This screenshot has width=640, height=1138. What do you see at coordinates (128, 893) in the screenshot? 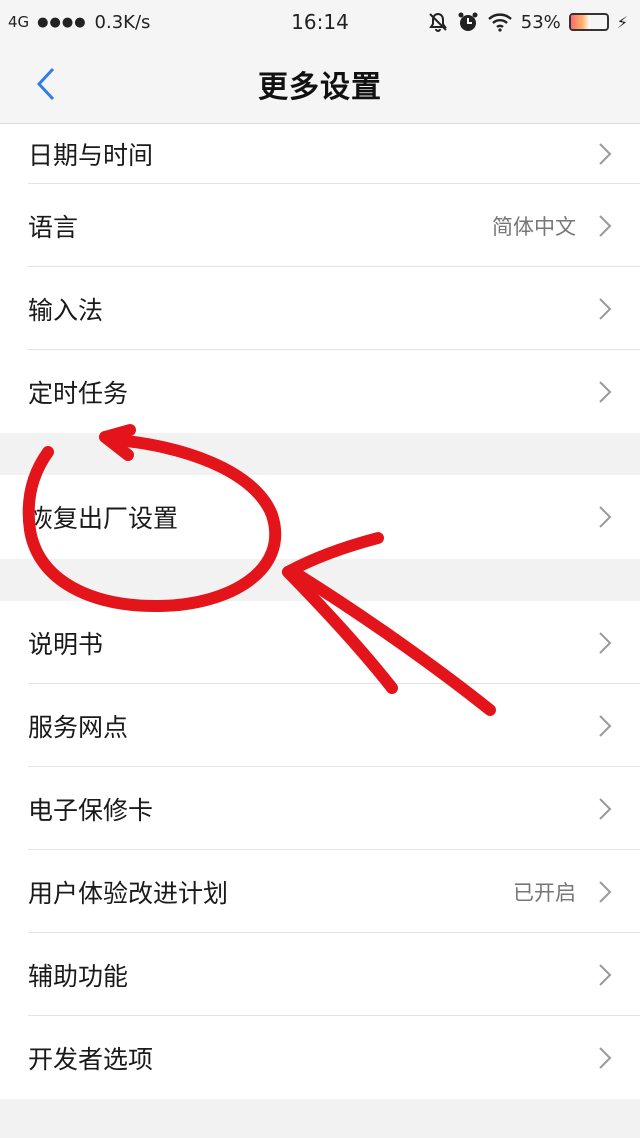
I see `setting-label: 用户体验改进计划` at bounding box center [128, 893].